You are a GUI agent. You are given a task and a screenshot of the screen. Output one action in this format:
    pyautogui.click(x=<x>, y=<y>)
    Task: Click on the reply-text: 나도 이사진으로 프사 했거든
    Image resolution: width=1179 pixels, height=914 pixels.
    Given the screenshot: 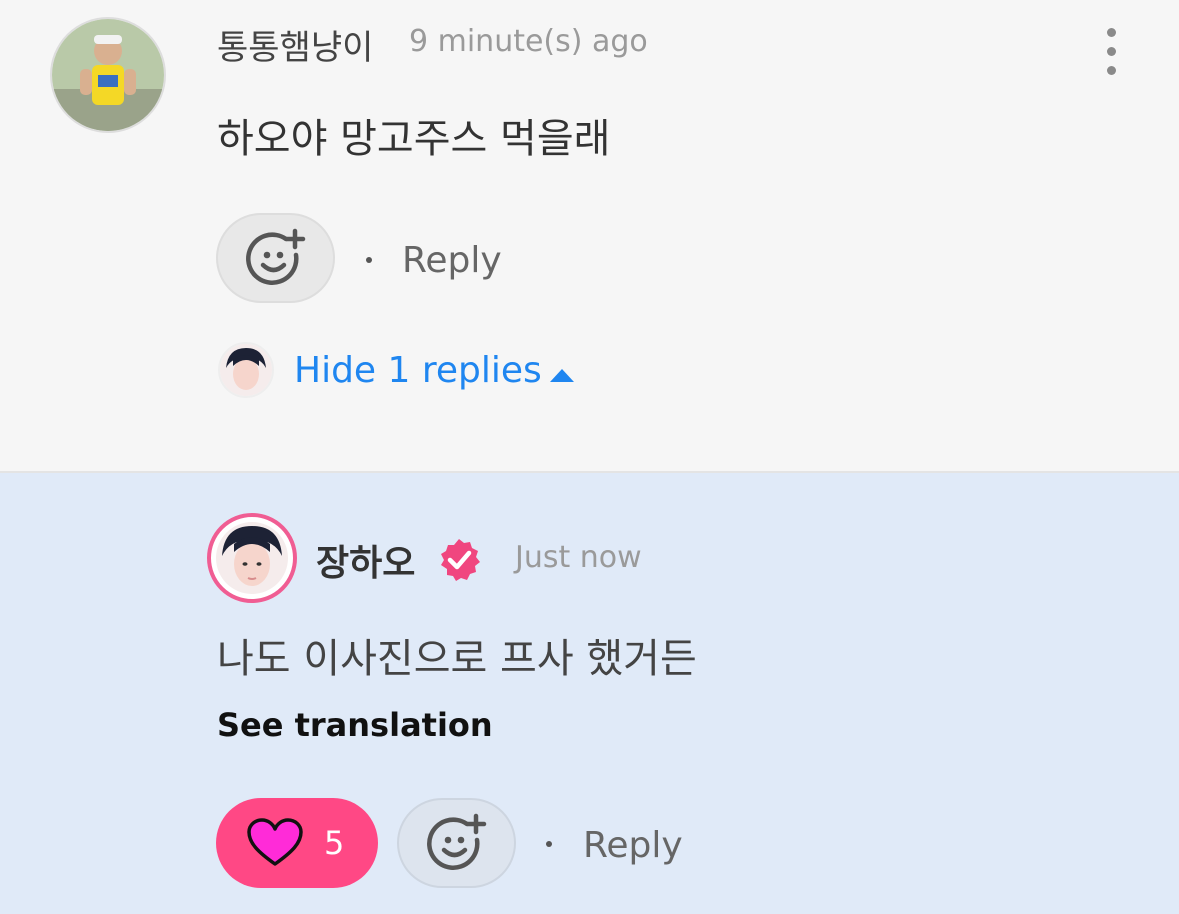 What is the action you would take?
    pyautogui.click(x=457, y=659)
    